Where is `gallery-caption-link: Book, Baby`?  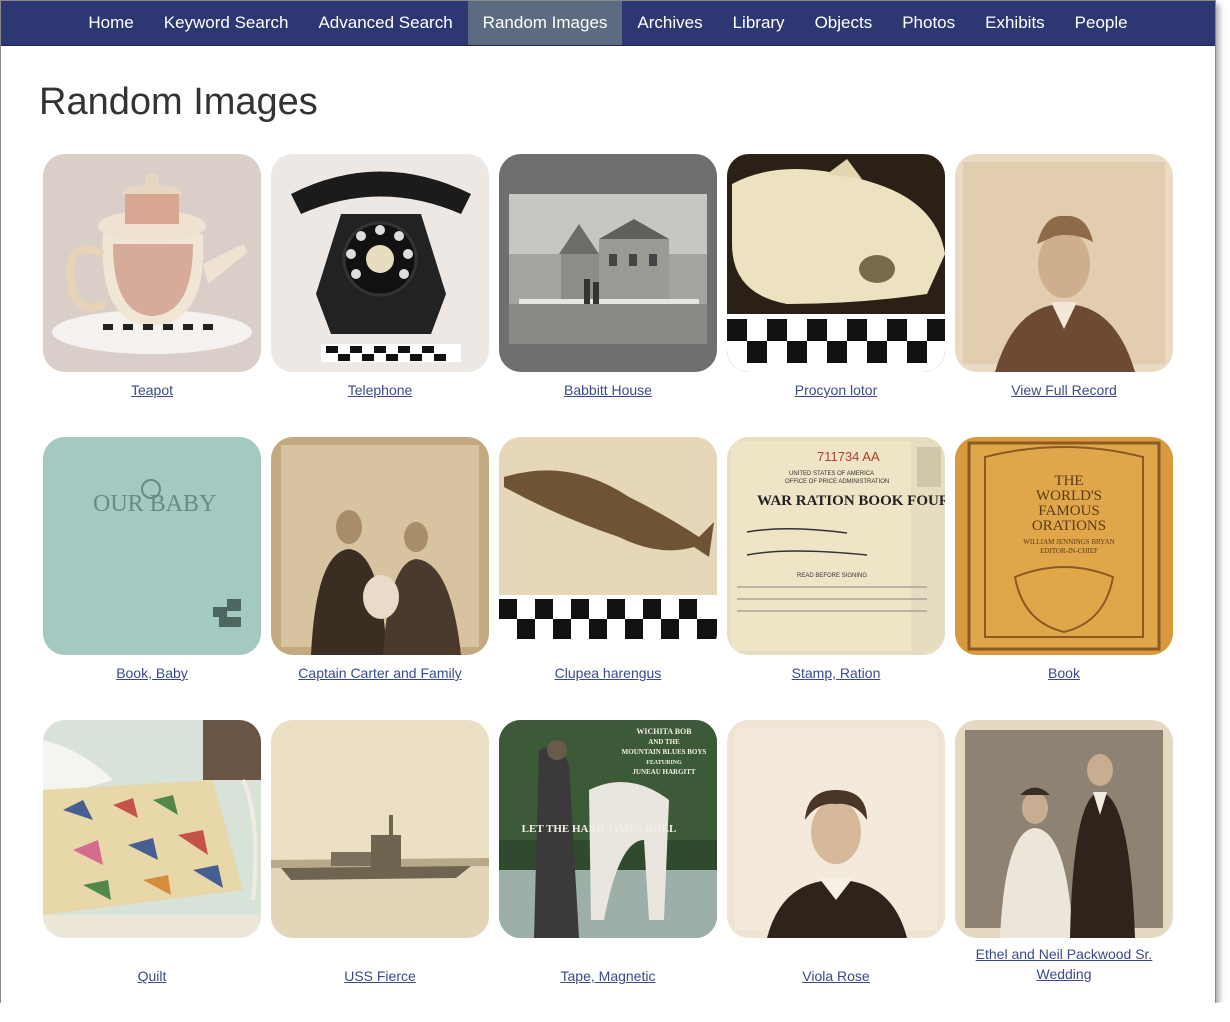
gallery-caption-link: Book, Baby is located at coordinates (152, 673).